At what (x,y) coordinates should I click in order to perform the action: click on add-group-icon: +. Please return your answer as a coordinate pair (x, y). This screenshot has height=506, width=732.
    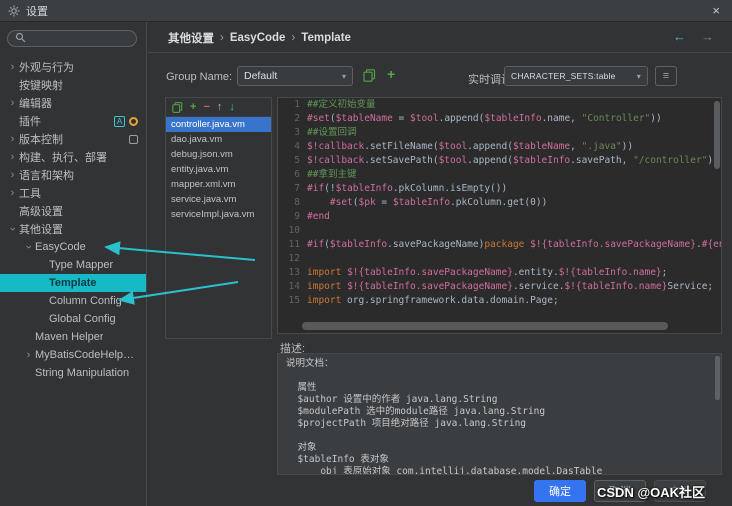
    Looking at the image, I should click on (391, 74).